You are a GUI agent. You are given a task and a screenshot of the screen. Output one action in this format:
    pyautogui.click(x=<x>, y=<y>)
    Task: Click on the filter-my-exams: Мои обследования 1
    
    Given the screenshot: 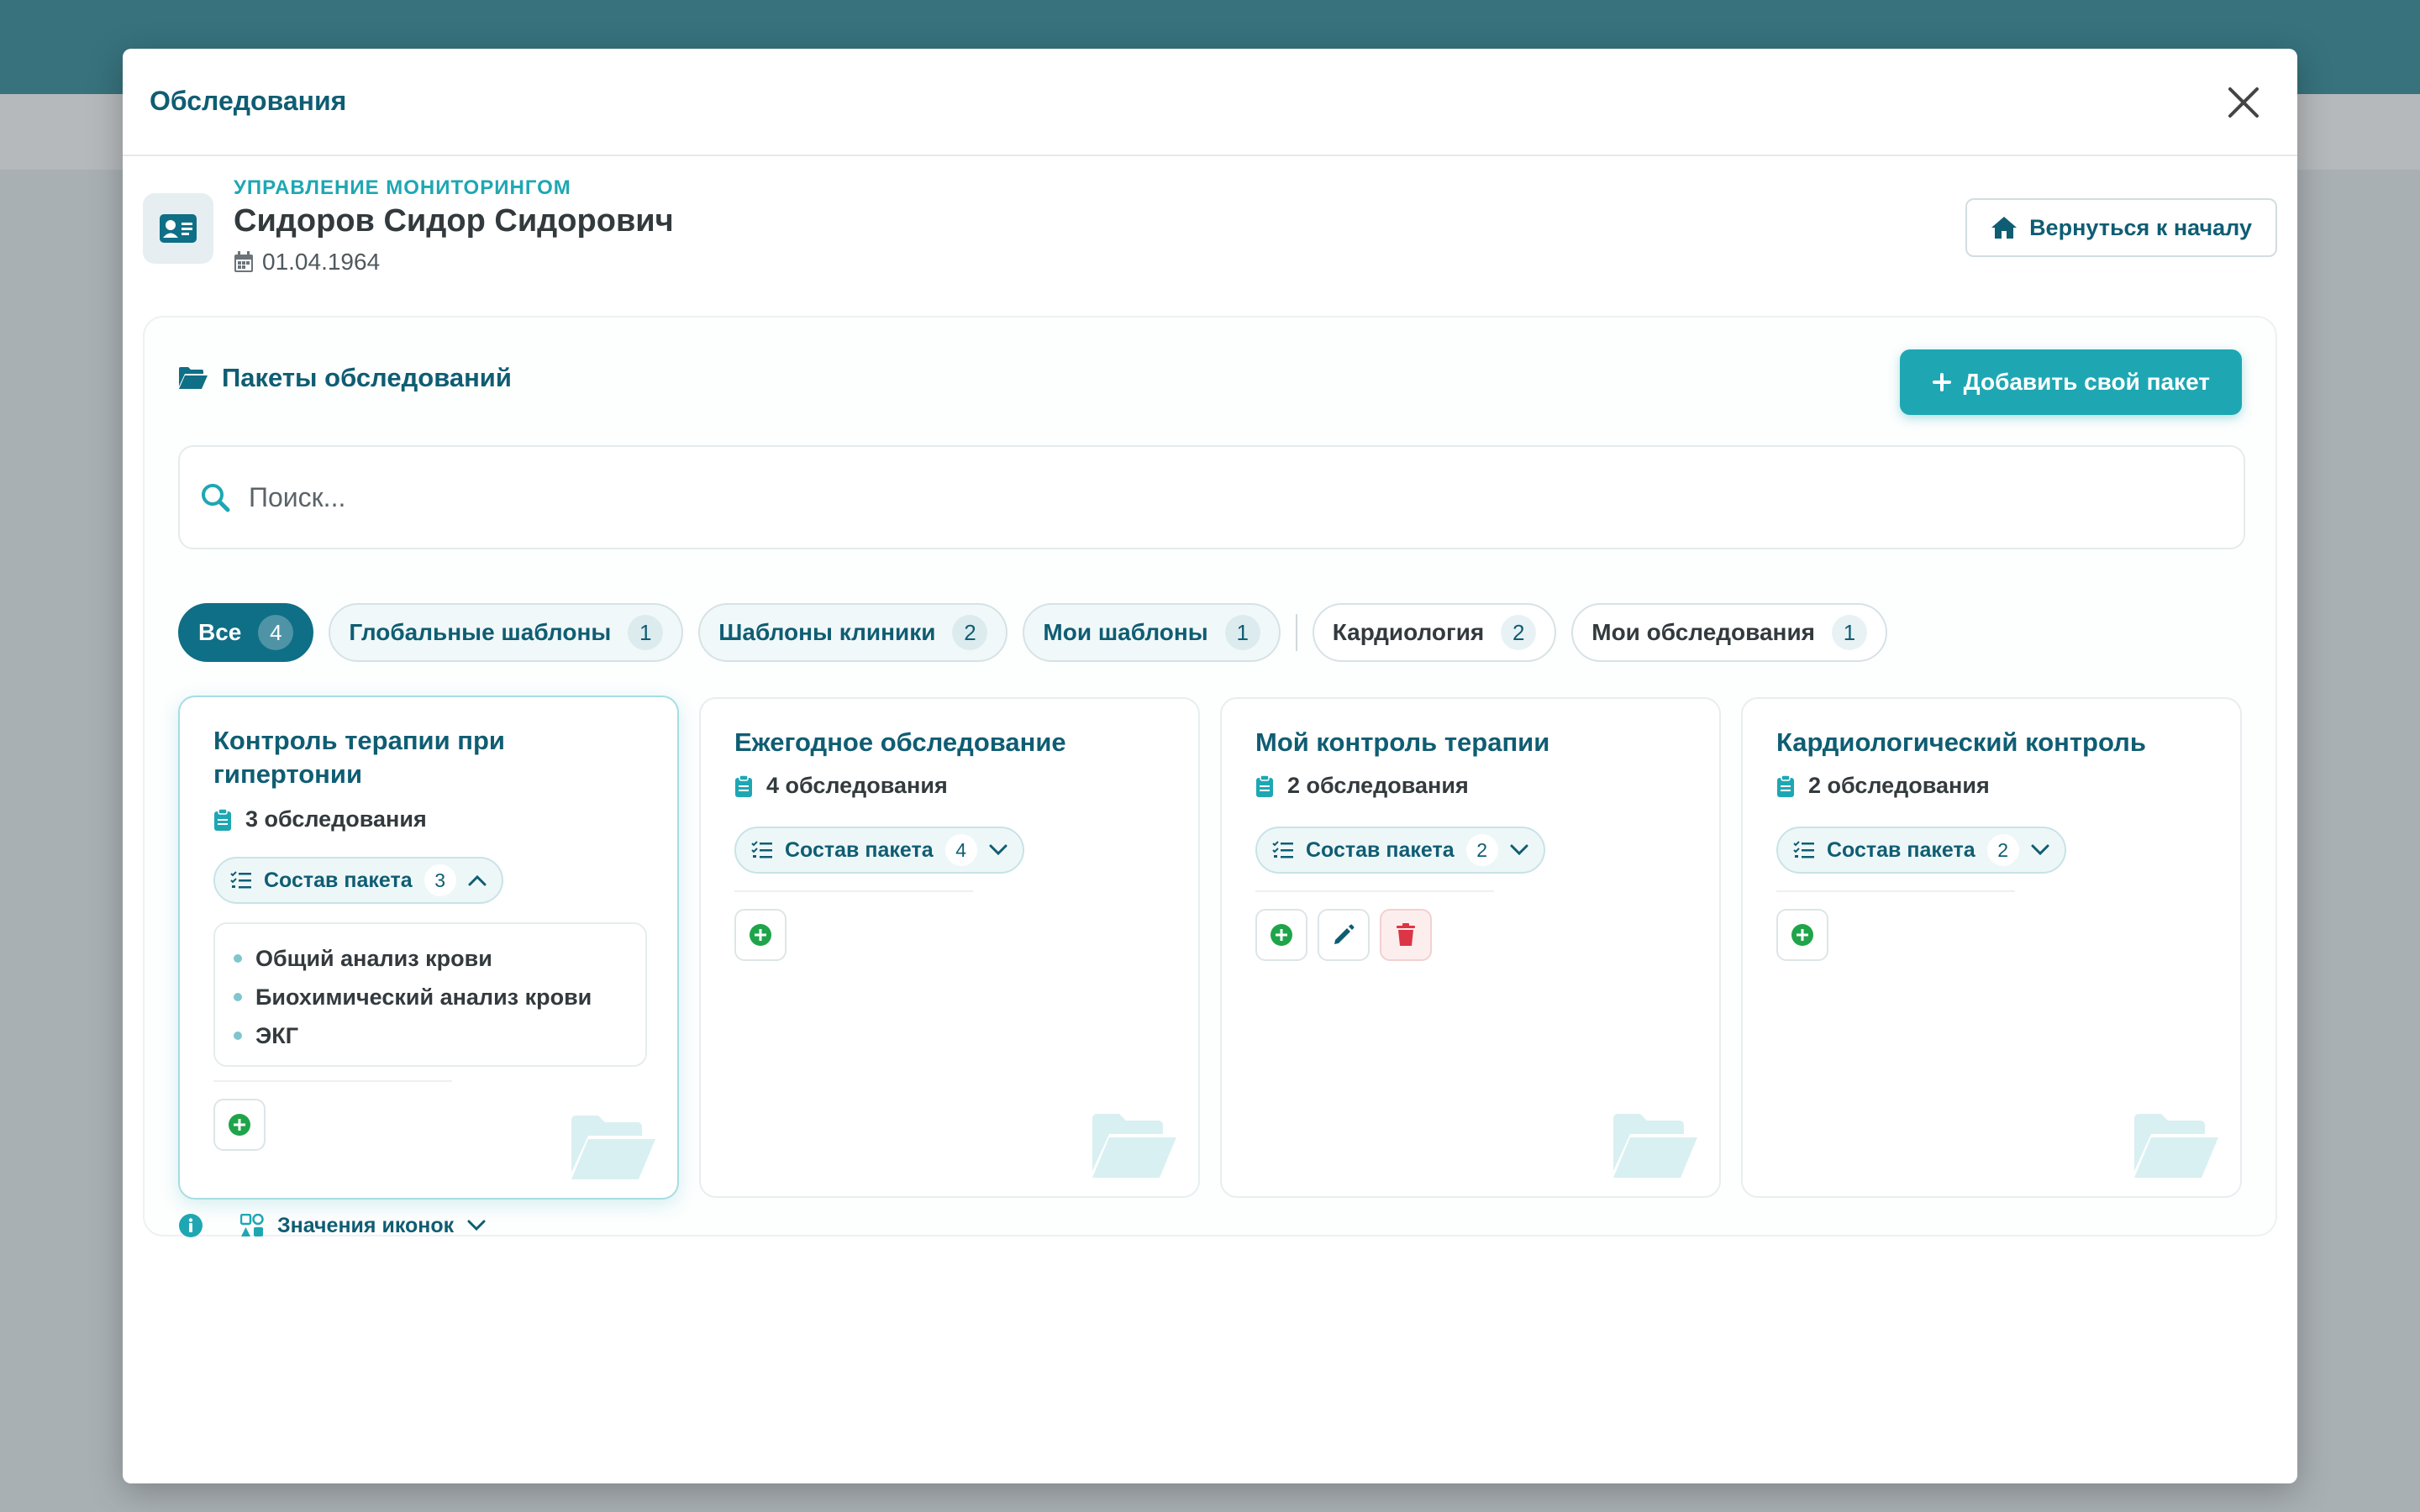 What is the action you would take?
    pyautogui.click(x=1730, y=632)
    